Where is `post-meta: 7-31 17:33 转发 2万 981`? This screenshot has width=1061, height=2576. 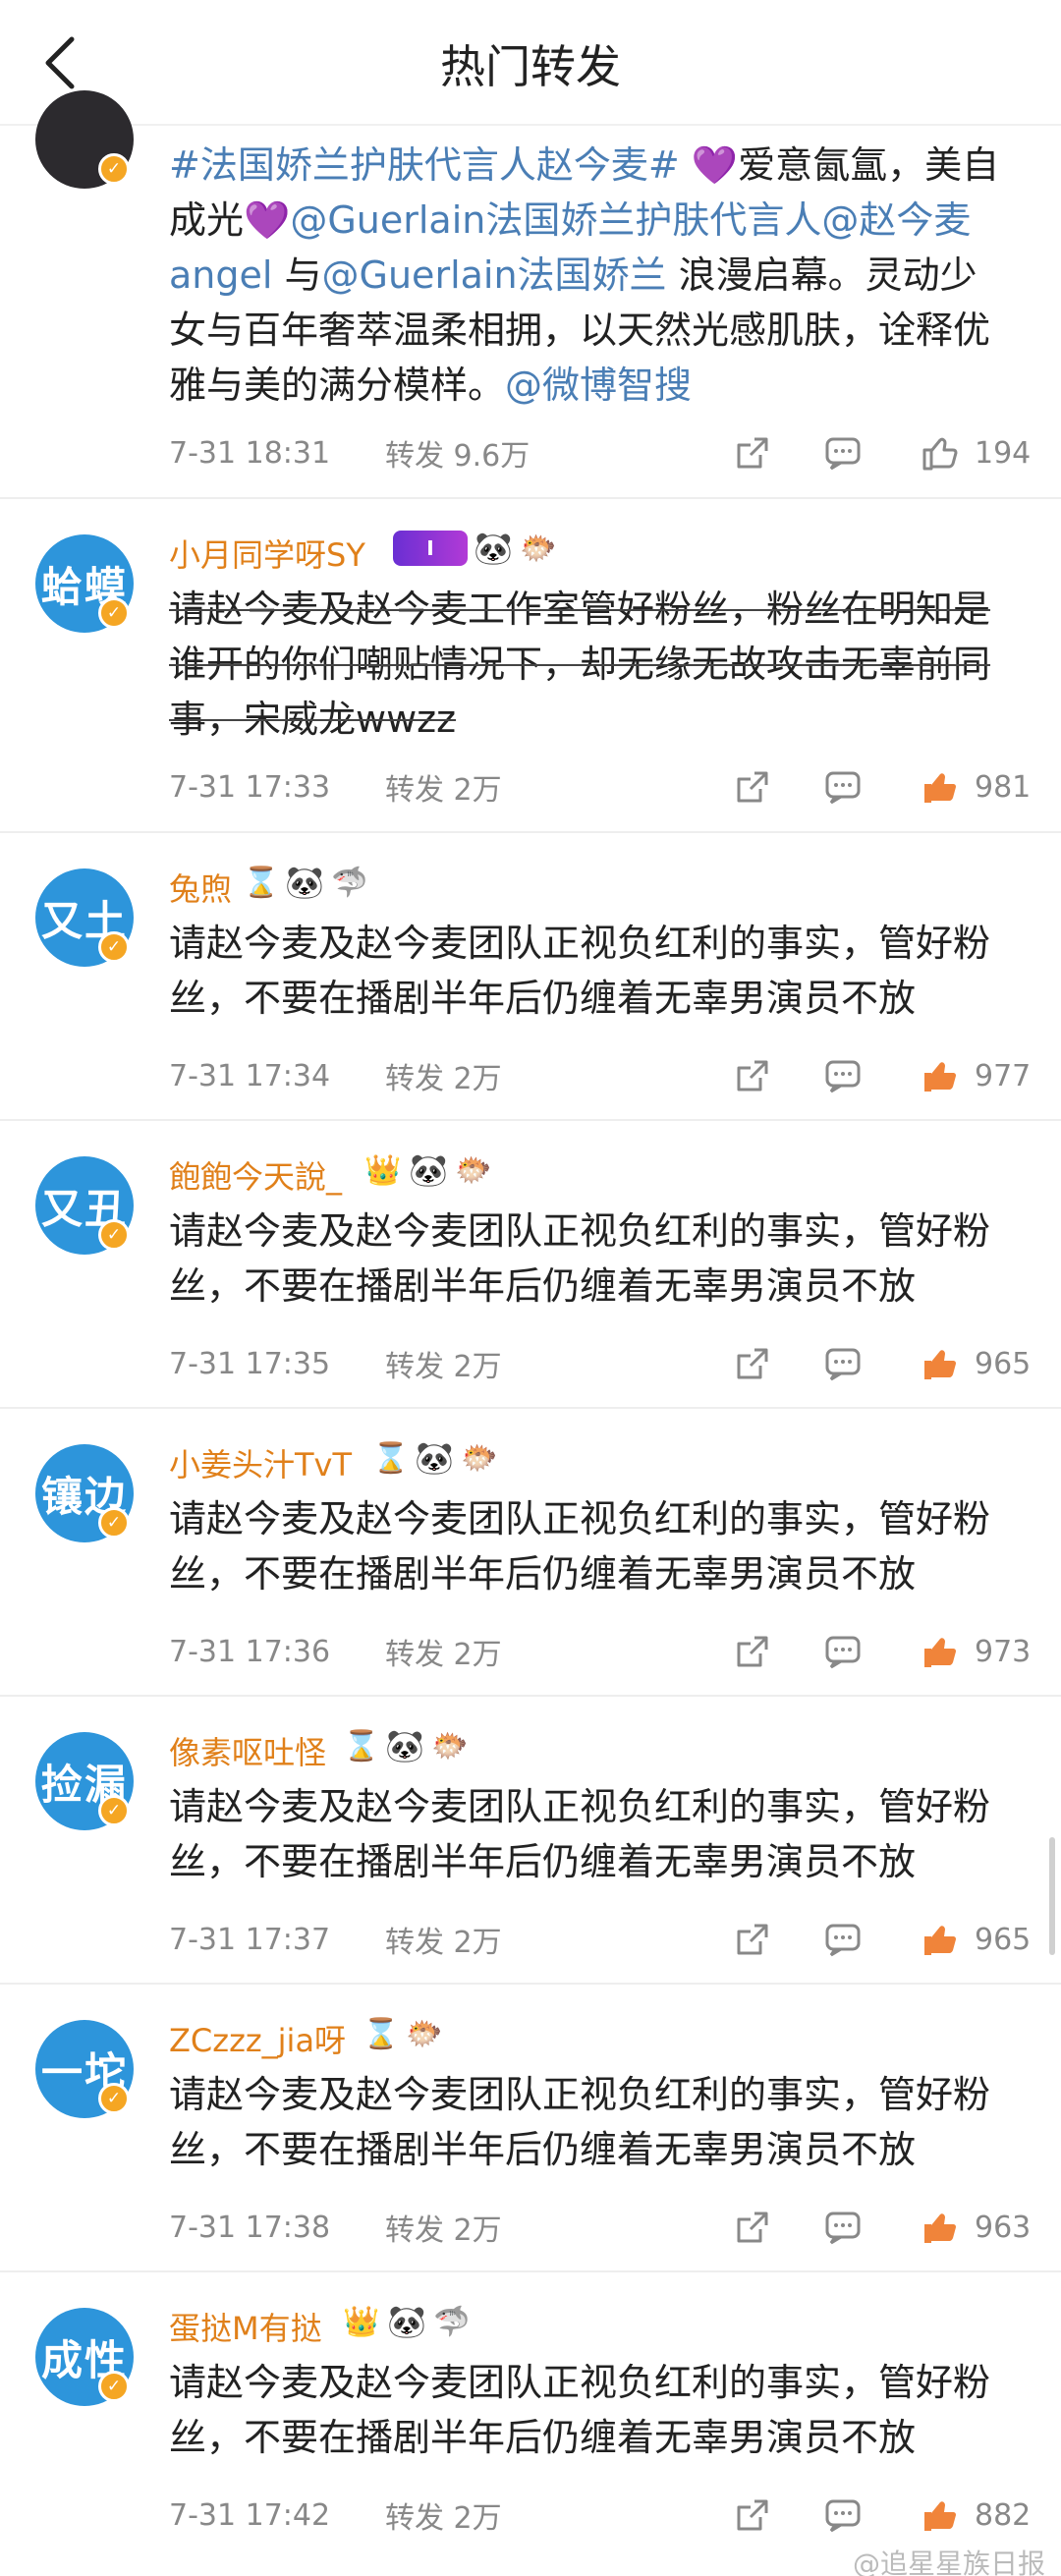
post-meta: 7-31 17:33 转发 2万 981 is located at coordinates (601, 787).